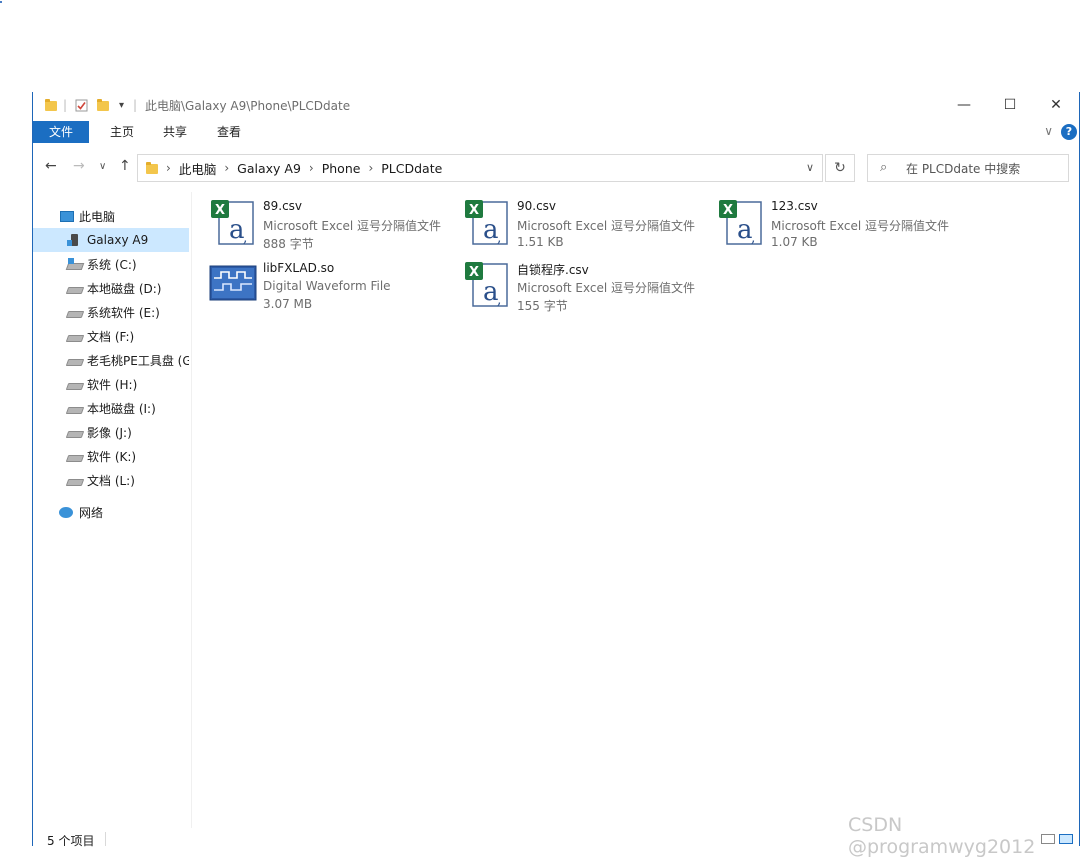  I want to click on file-size: 888 字节, so click(288, 244).